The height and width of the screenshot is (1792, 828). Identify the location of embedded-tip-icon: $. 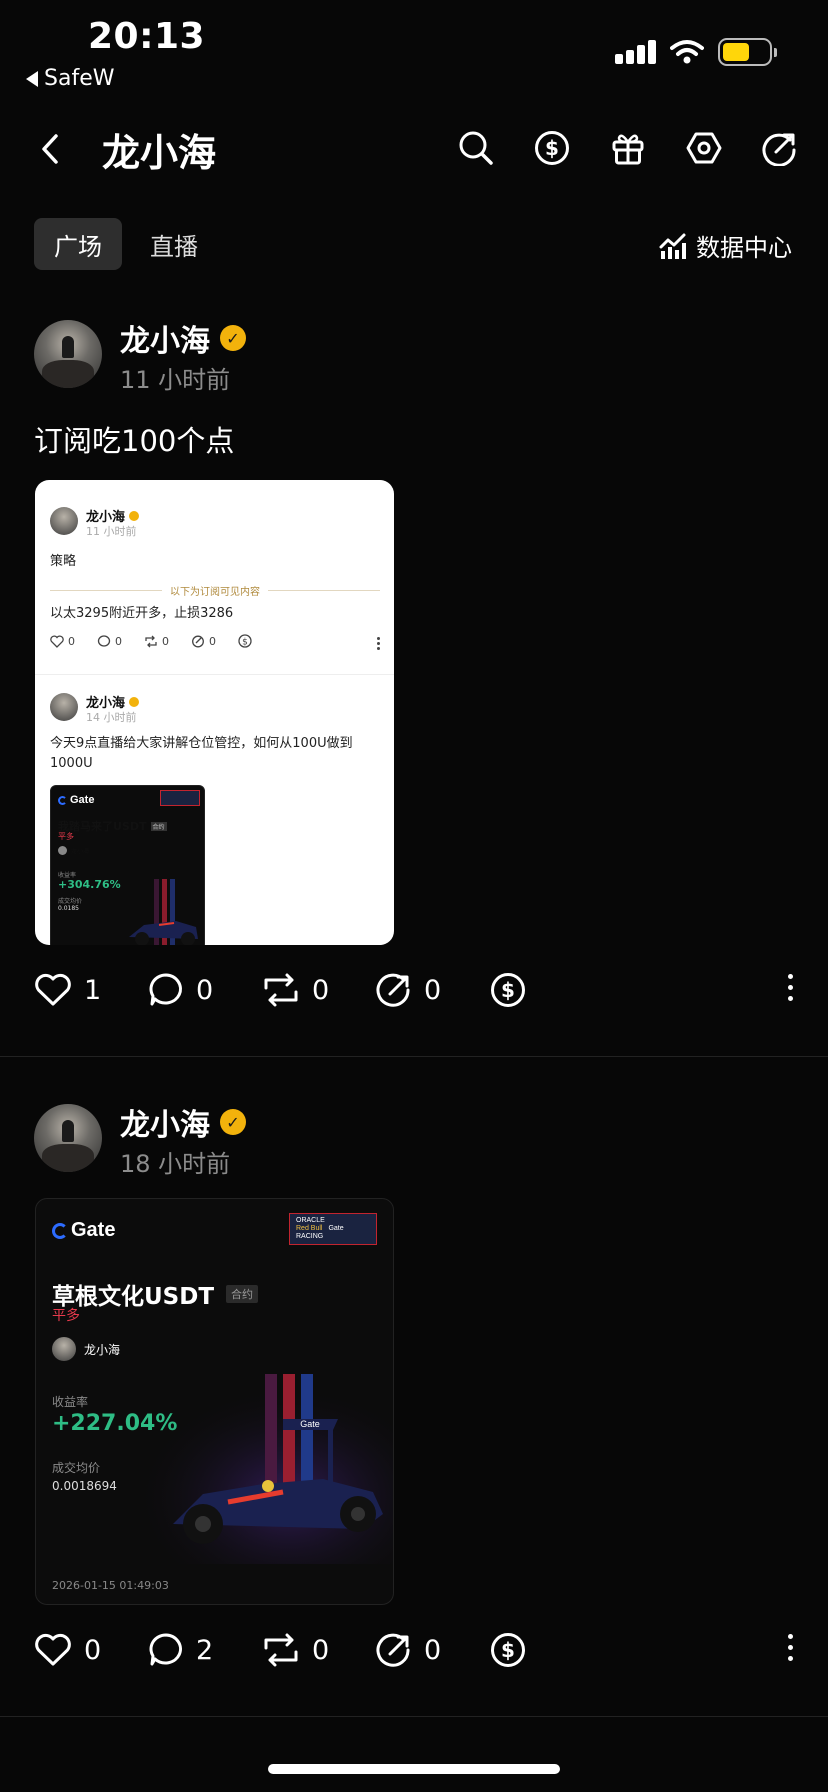
(245, 641).